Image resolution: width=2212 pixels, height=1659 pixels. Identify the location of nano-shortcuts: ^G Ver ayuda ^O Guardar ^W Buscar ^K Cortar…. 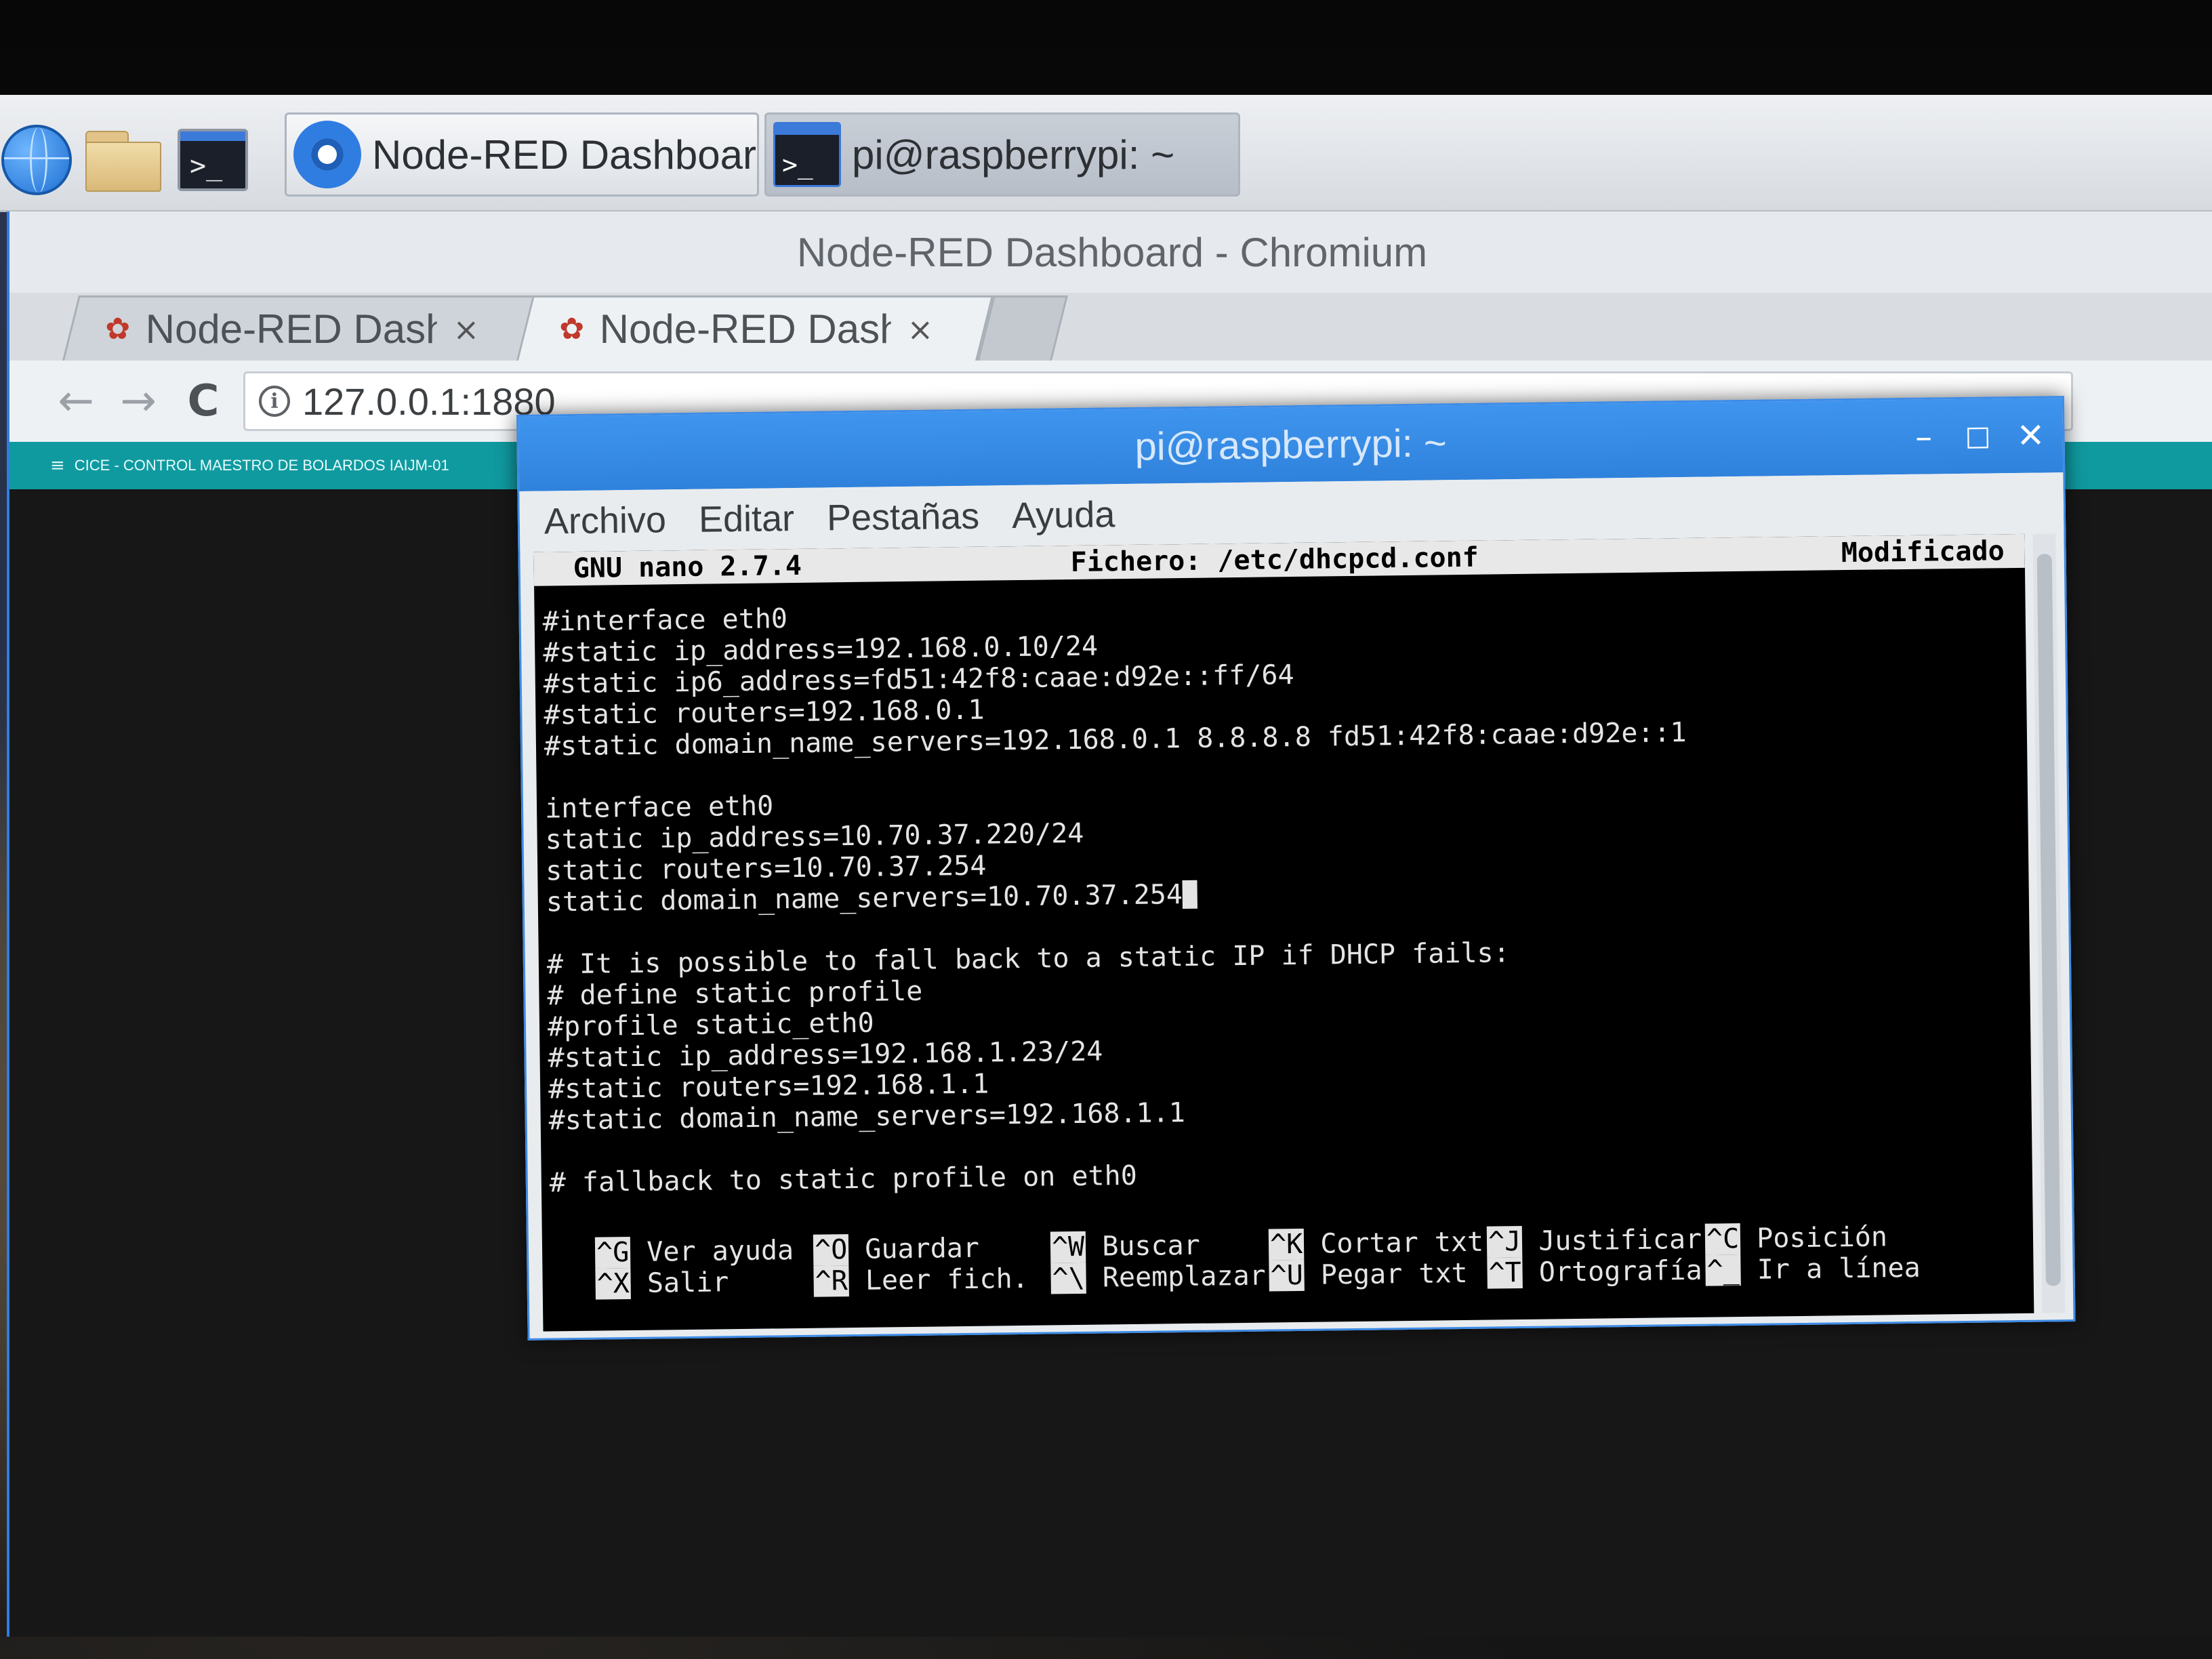
(1306, 1260).